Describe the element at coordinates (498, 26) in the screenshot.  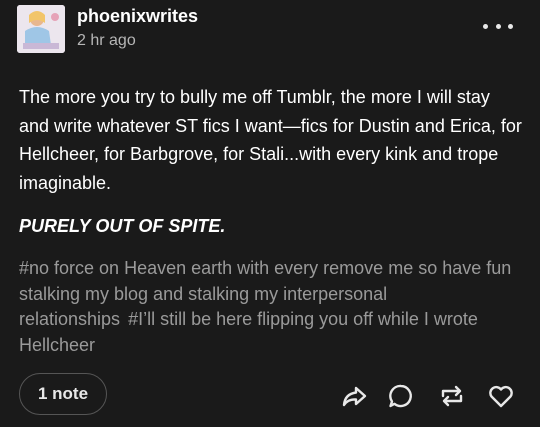
I see `more-options-icon` at that location.